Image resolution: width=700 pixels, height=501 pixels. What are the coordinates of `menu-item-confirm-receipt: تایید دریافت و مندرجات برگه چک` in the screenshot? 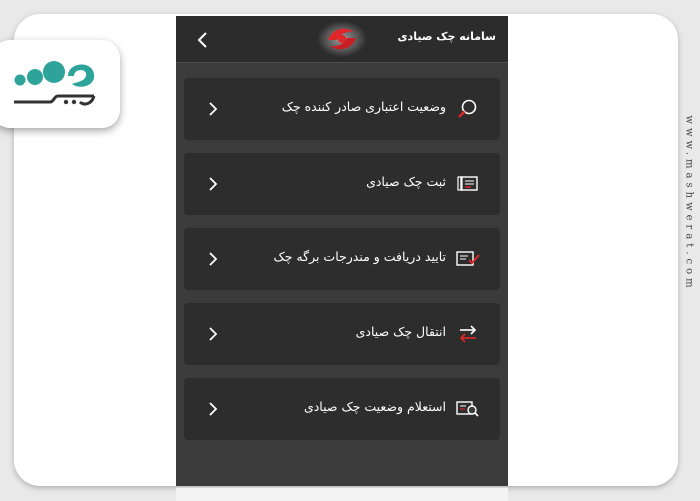 It's located at (342, 259).